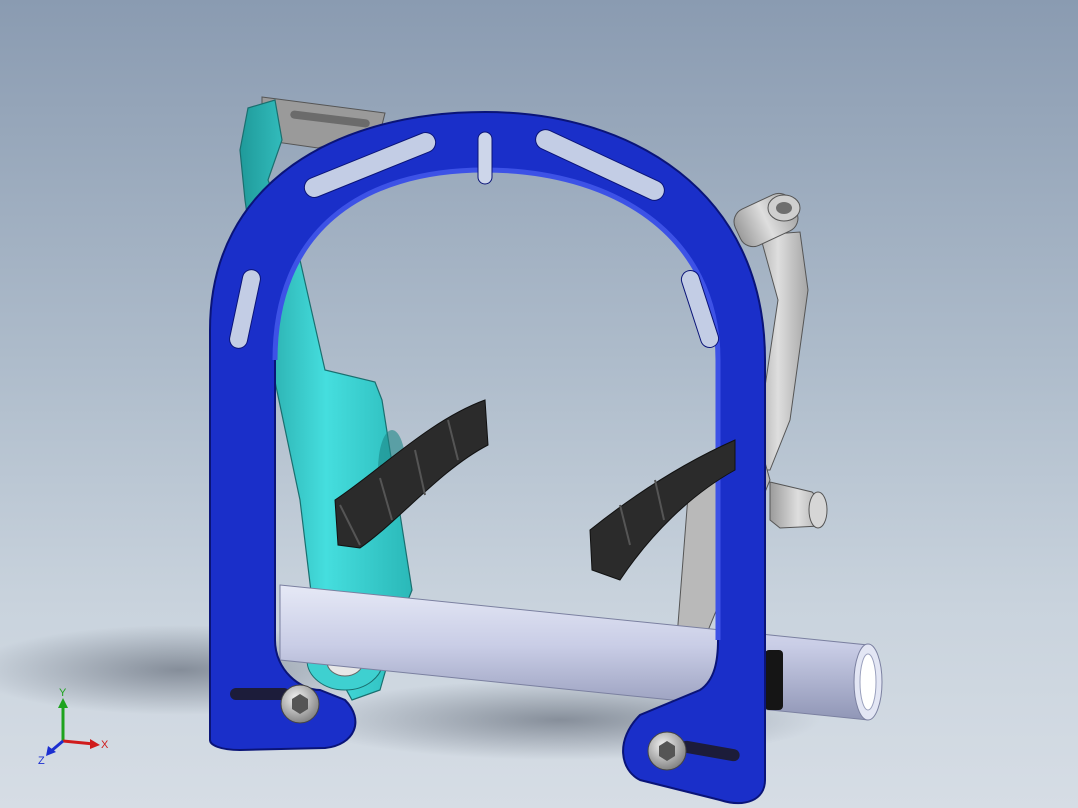 The height and width of the screenshot is (808, 1078). Describe the element at coordinates (73, 726) in the screenshot. I see `coordinate-triad: Y X Z` at that location.